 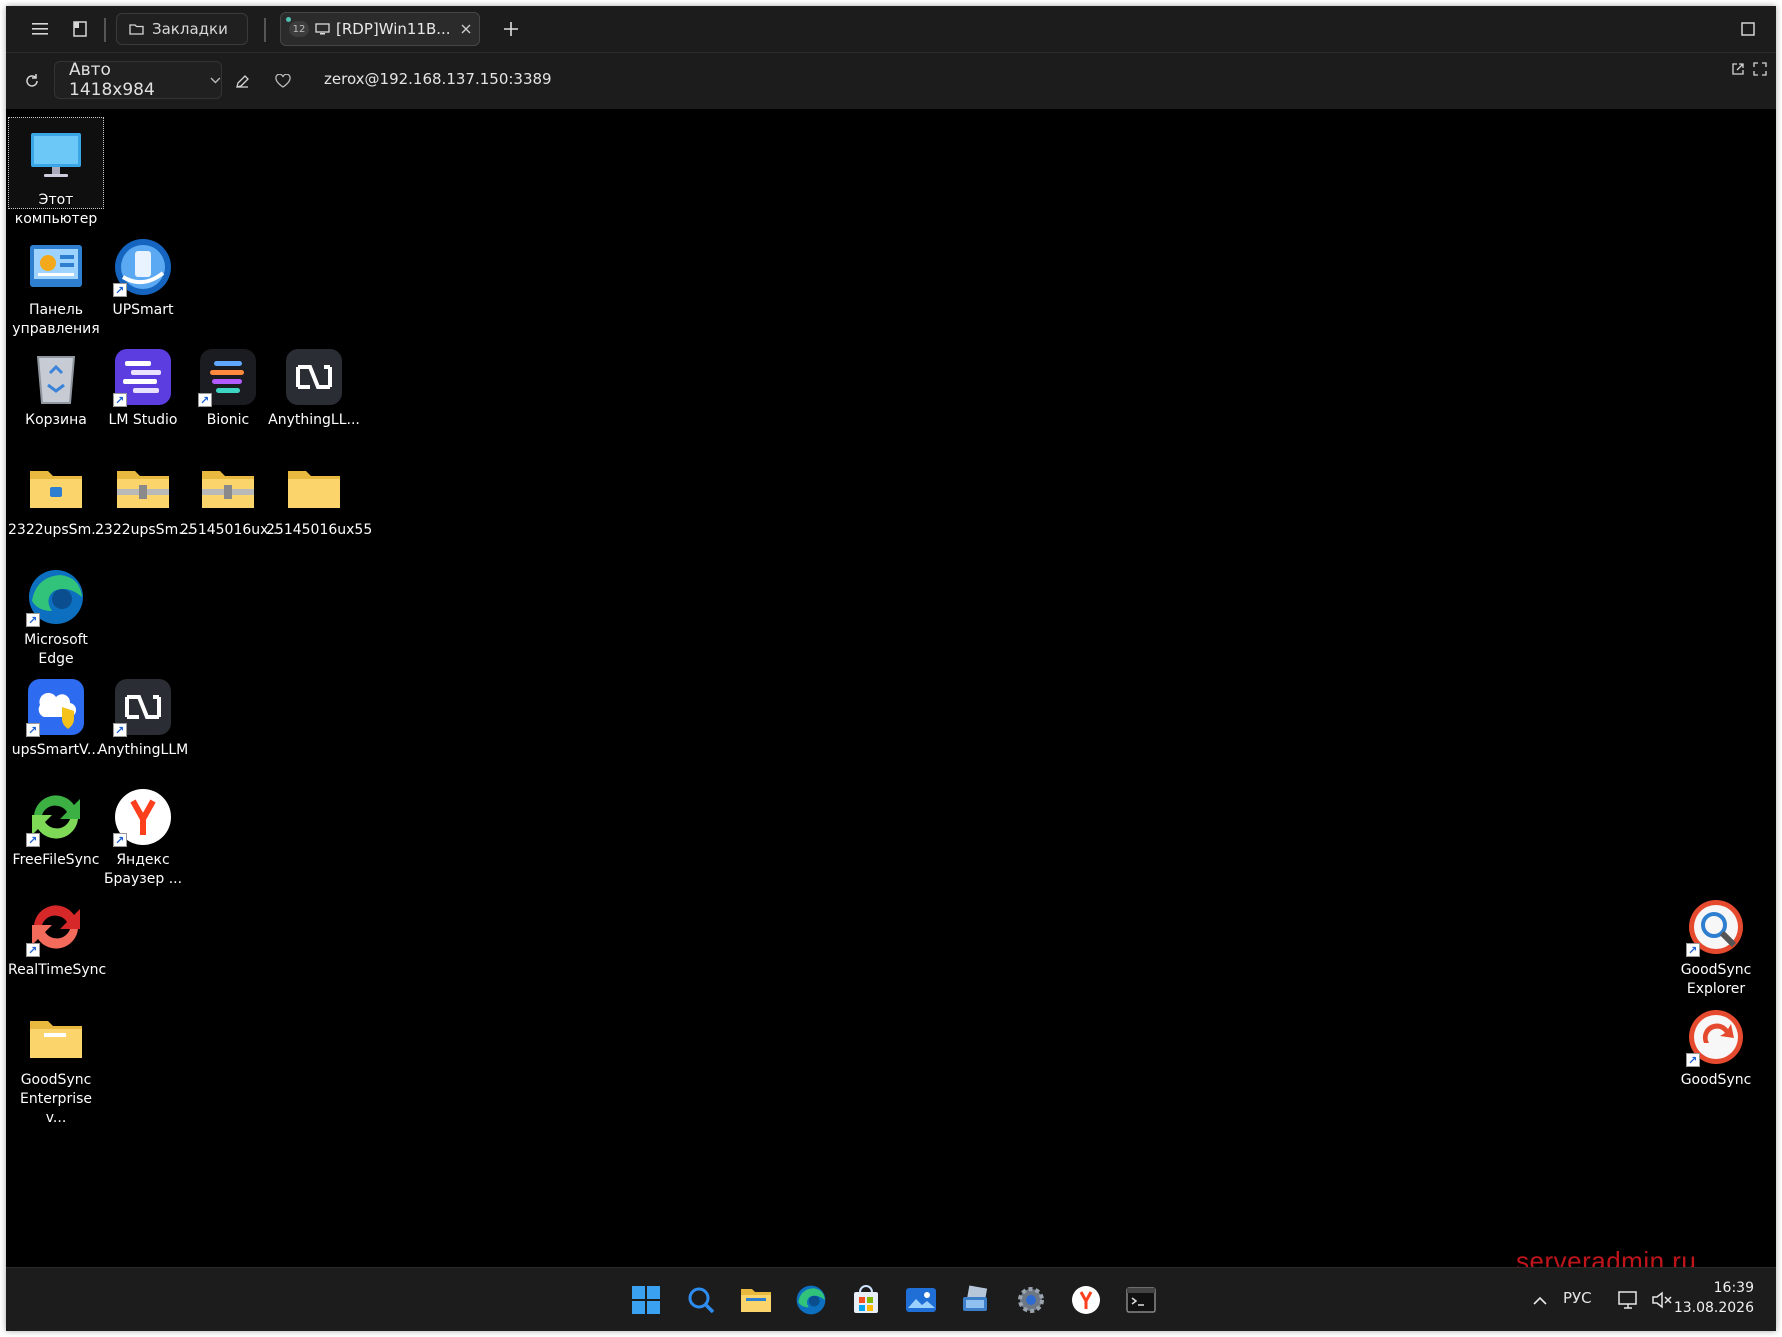 I want to click on desktop-icon-recycle-bin: Корзина, so click(x=56, y=383).